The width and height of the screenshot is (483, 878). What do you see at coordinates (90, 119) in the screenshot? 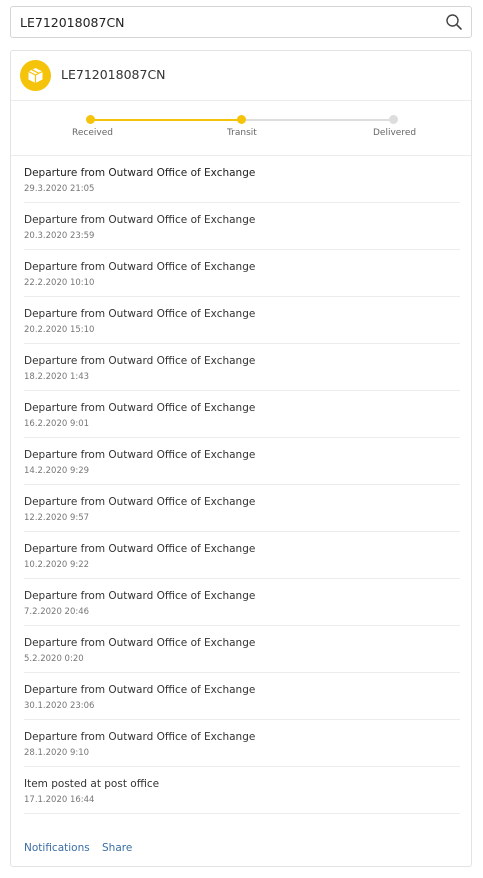
I see `stage-dot-received` at bounding box center [90, 119].